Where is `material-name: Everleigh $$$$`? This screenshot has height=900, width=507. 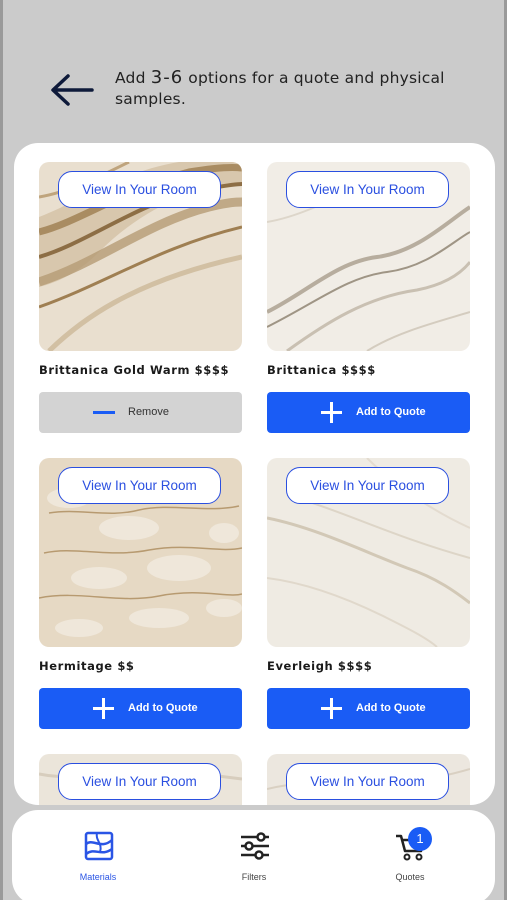 material-name: Everleigh $$$$ is located at coordinates (320, 666).